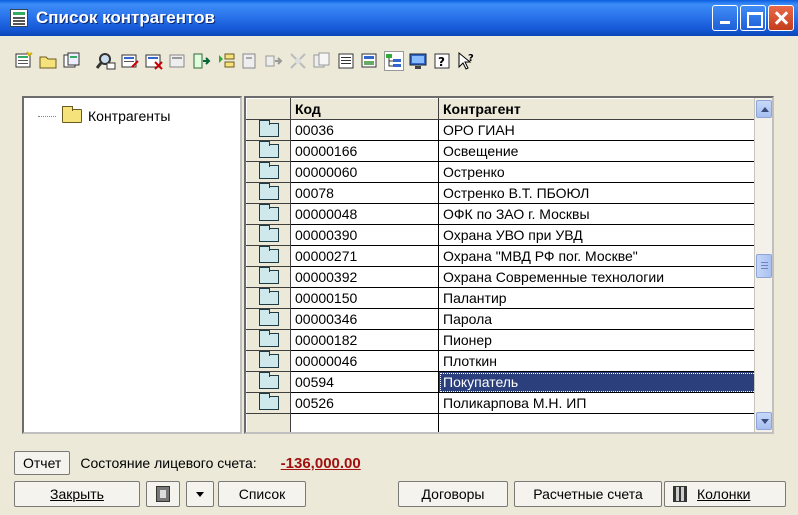 Image resolution: width=798 pixels, height=515 pixels. Describe the element at coordinates (77, 494) in the screenshot. I see `close-button: Закрыть` at that location.